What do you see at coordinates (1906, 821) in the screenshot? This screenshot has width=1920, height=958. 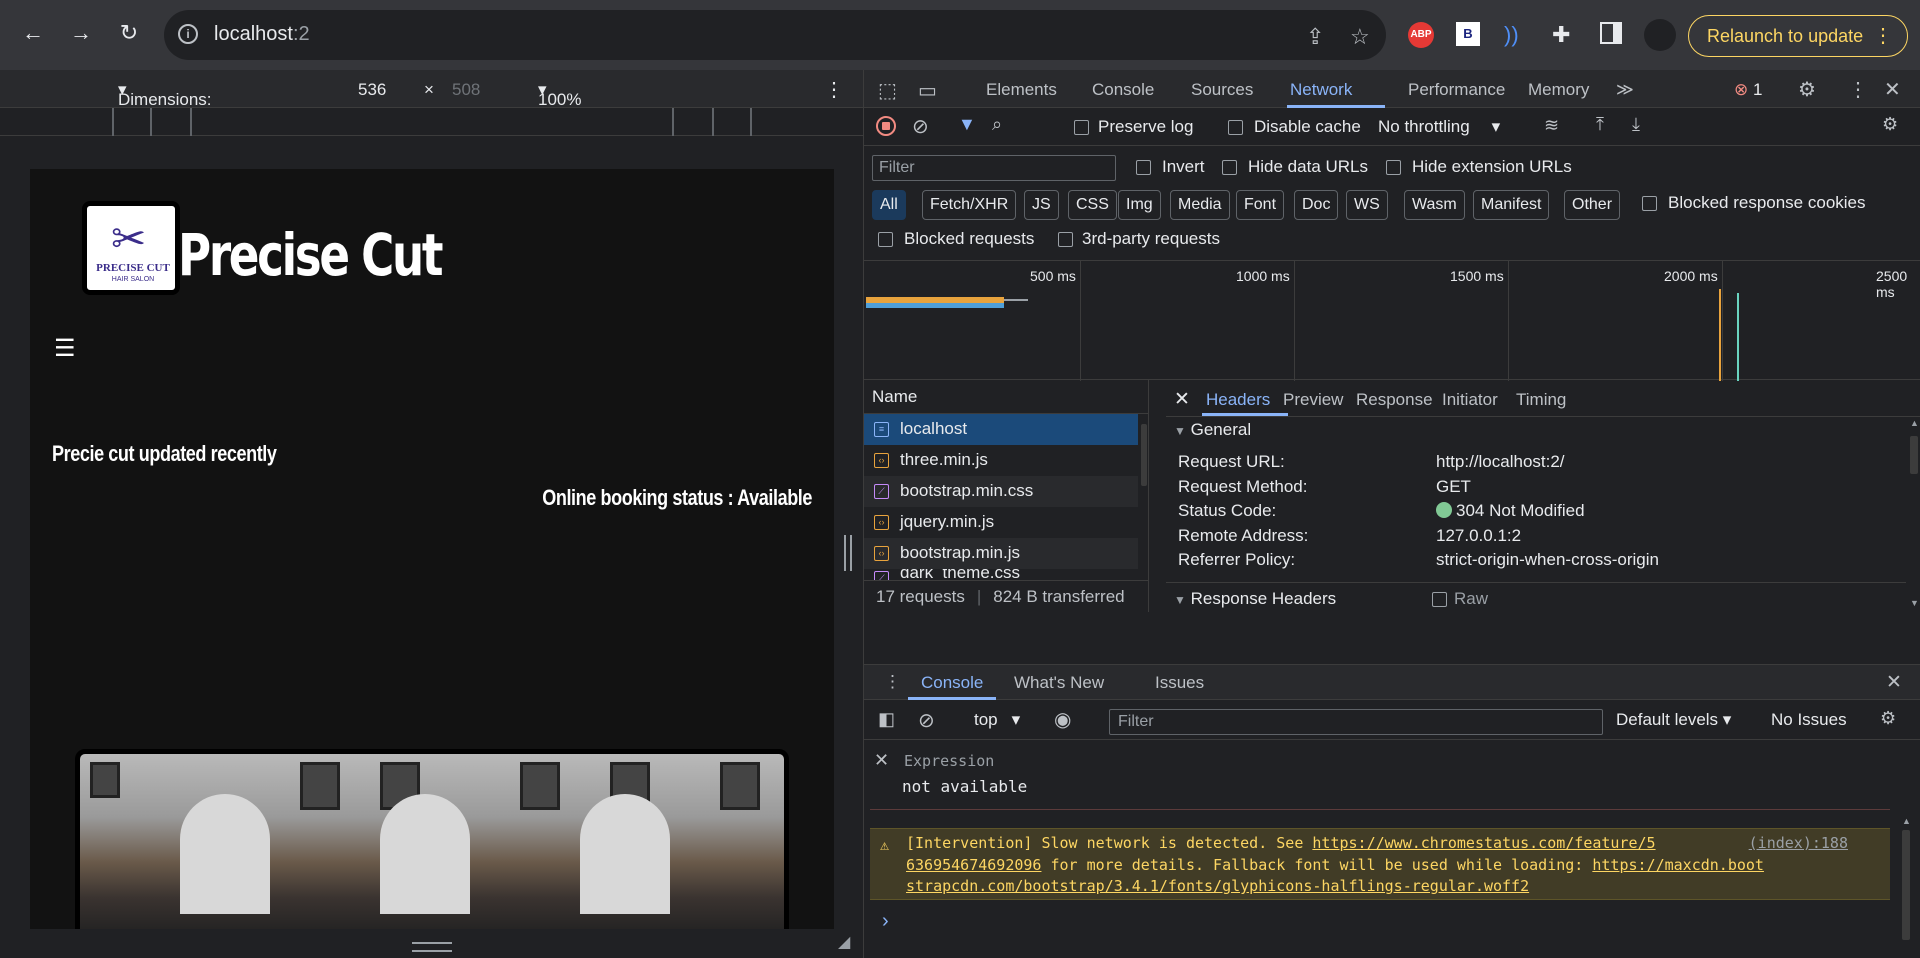 I see `console-scroll-up-icon: ▲` at bounding box center [1906, 821].